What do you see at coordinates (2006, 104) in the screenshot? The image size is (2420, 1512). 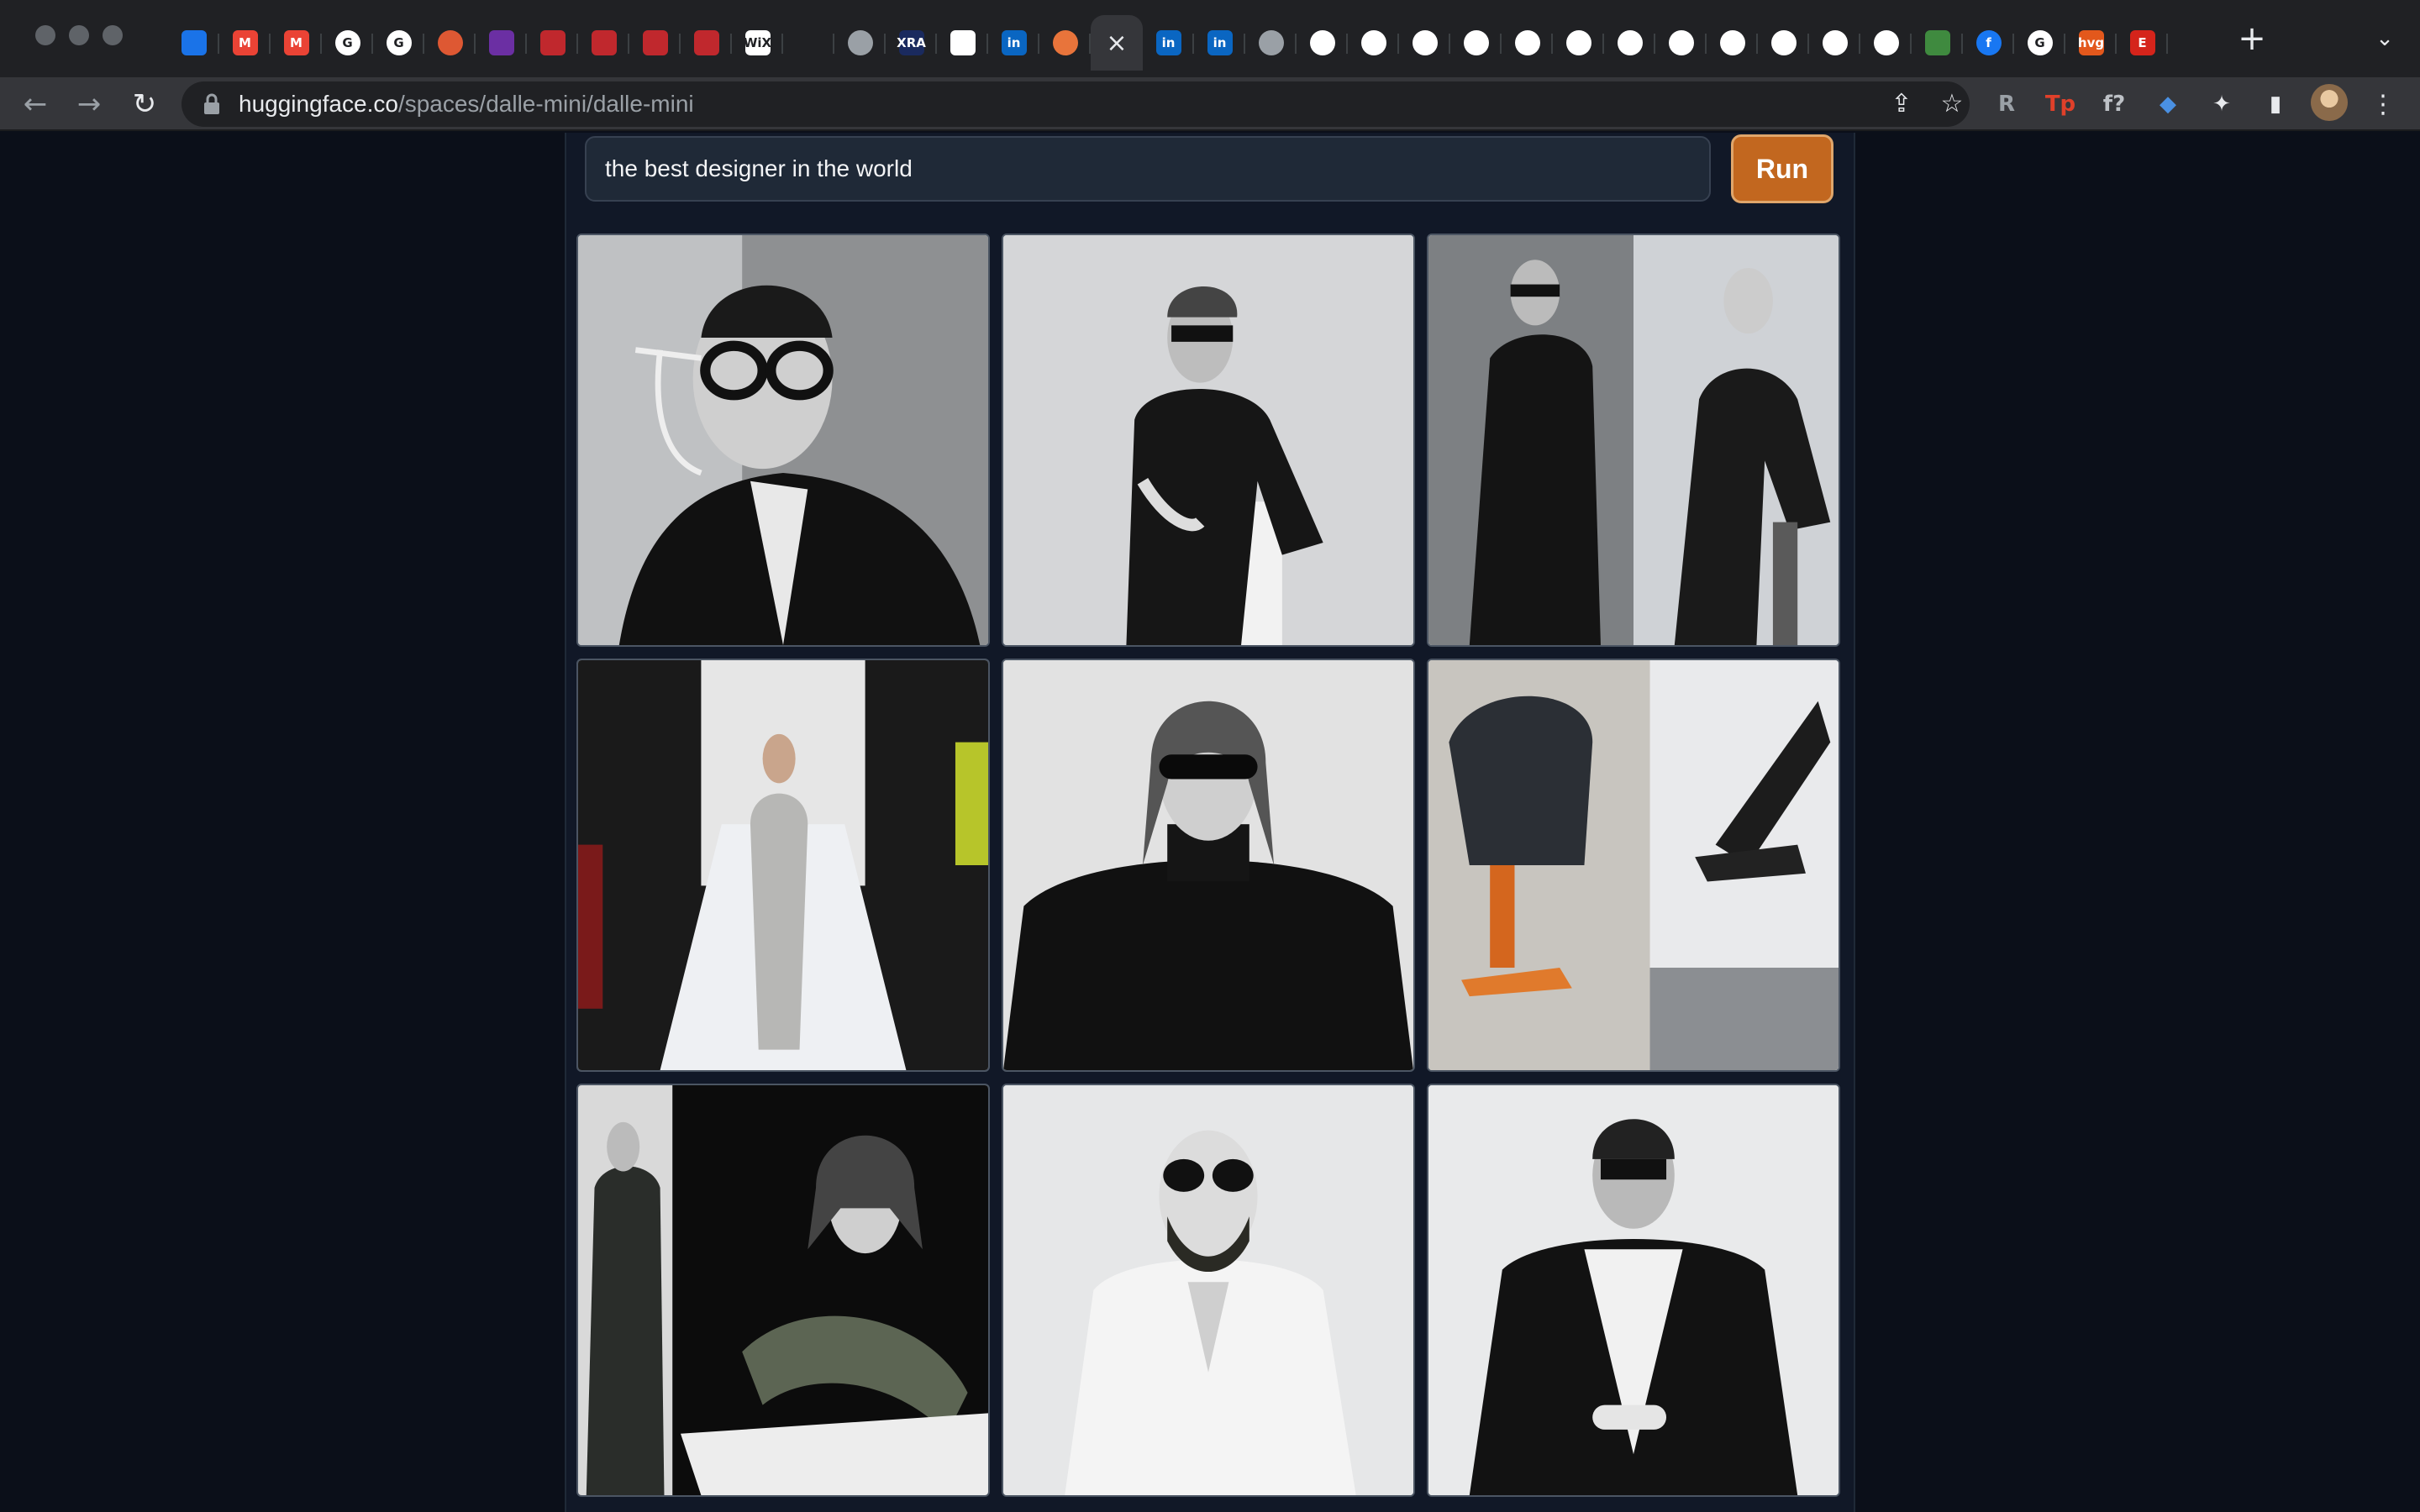 I see `readwise-icon: R` at bounding box center [2006, 104].